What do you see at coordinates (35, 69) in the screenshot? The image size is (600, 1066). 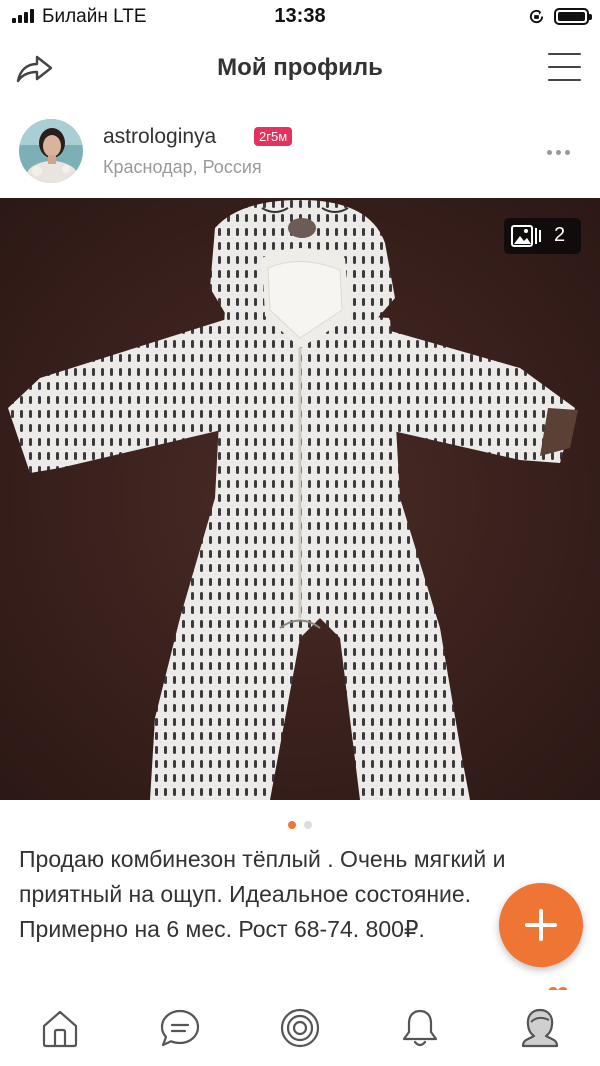 I see `share-icon` at bounding box center [35, 69].